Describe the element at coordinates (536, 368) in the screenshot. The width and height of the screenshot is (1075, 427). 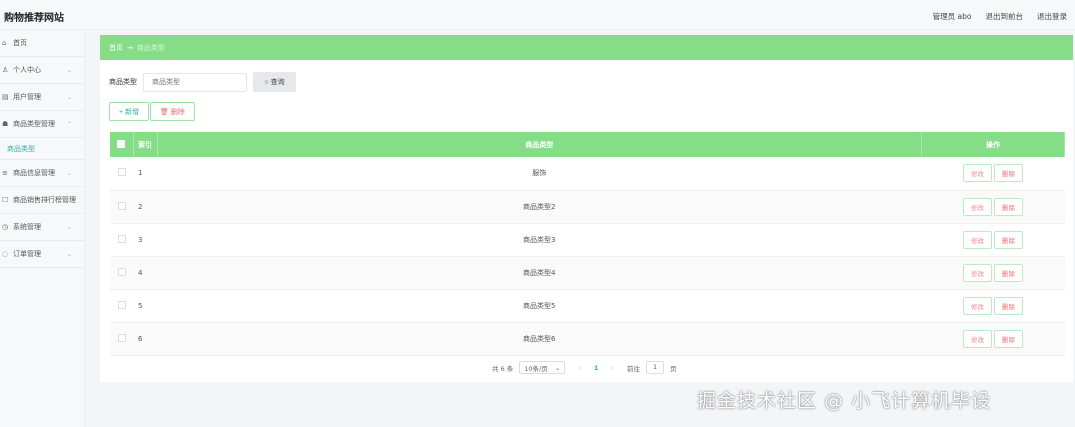
I see `page-size-value: 10条/页` at that location.